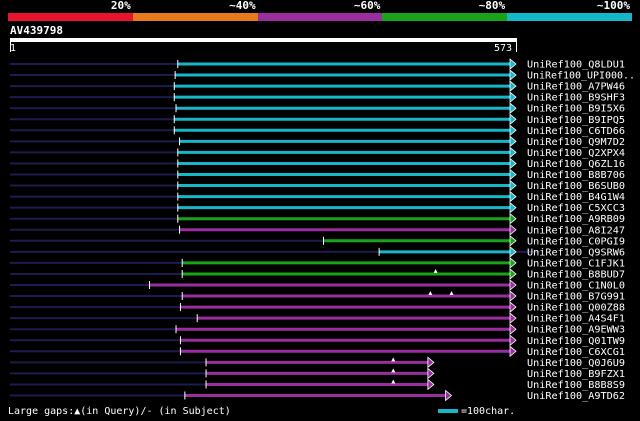 This screenshot has width=640, height=421. What do you see at coordinates (317, 318) in the screenshot?
I see `hit-row: UniRef100_A4S4F1` at bounding box center [317, 318].